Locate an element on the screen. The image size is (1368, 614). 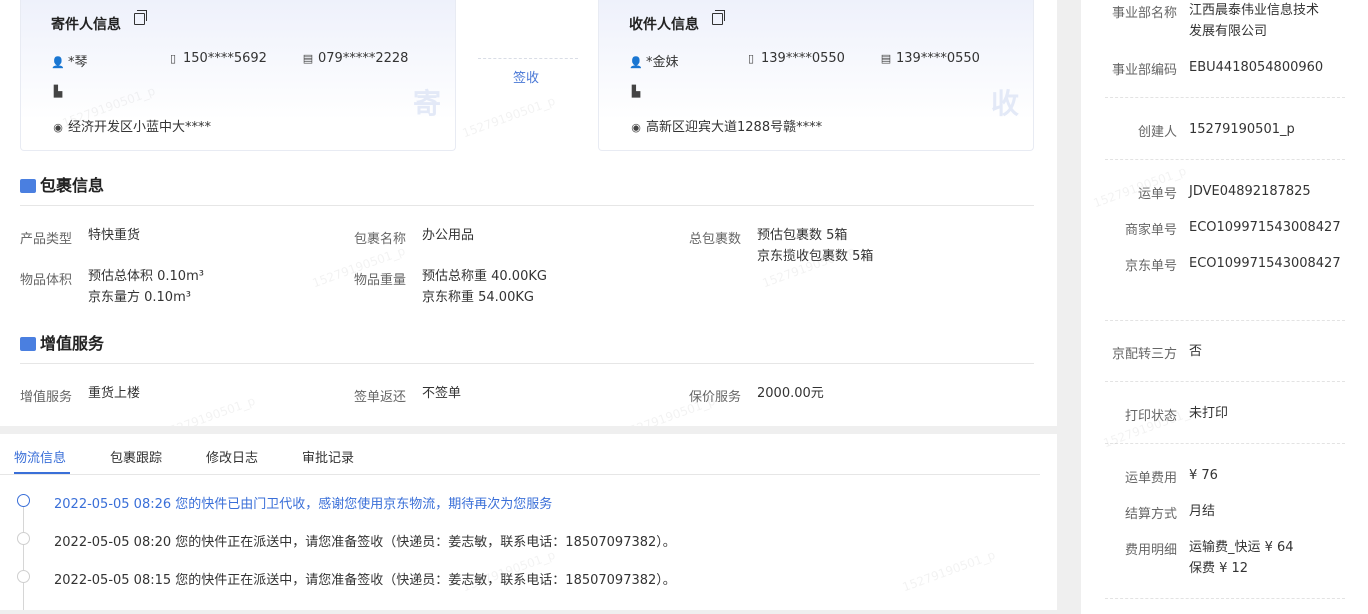
sign-return-value: 不签单 is located at coordinates (442, 393).